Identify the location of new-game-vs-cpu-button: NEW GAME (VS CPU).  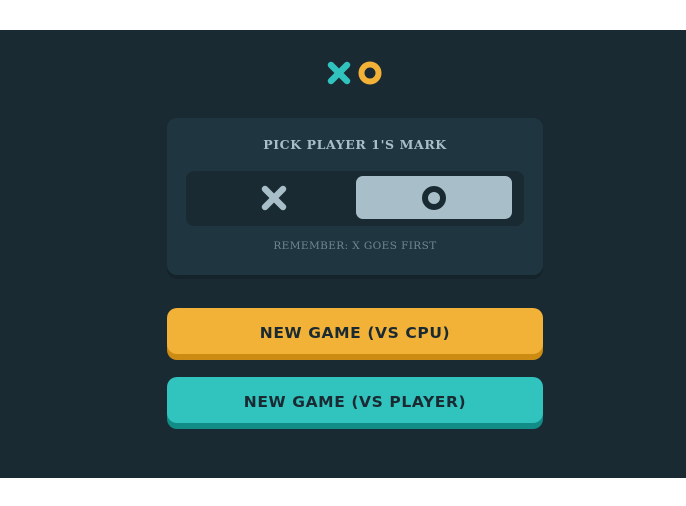
(355, 331).